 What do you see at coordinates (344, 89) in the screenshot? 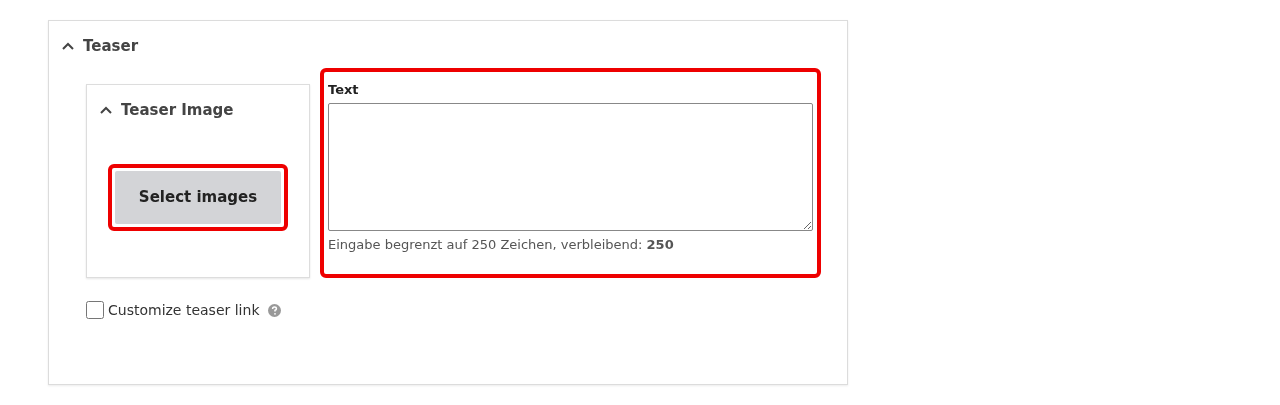
I see `field-label: Text` at bounding box center [344, 89].